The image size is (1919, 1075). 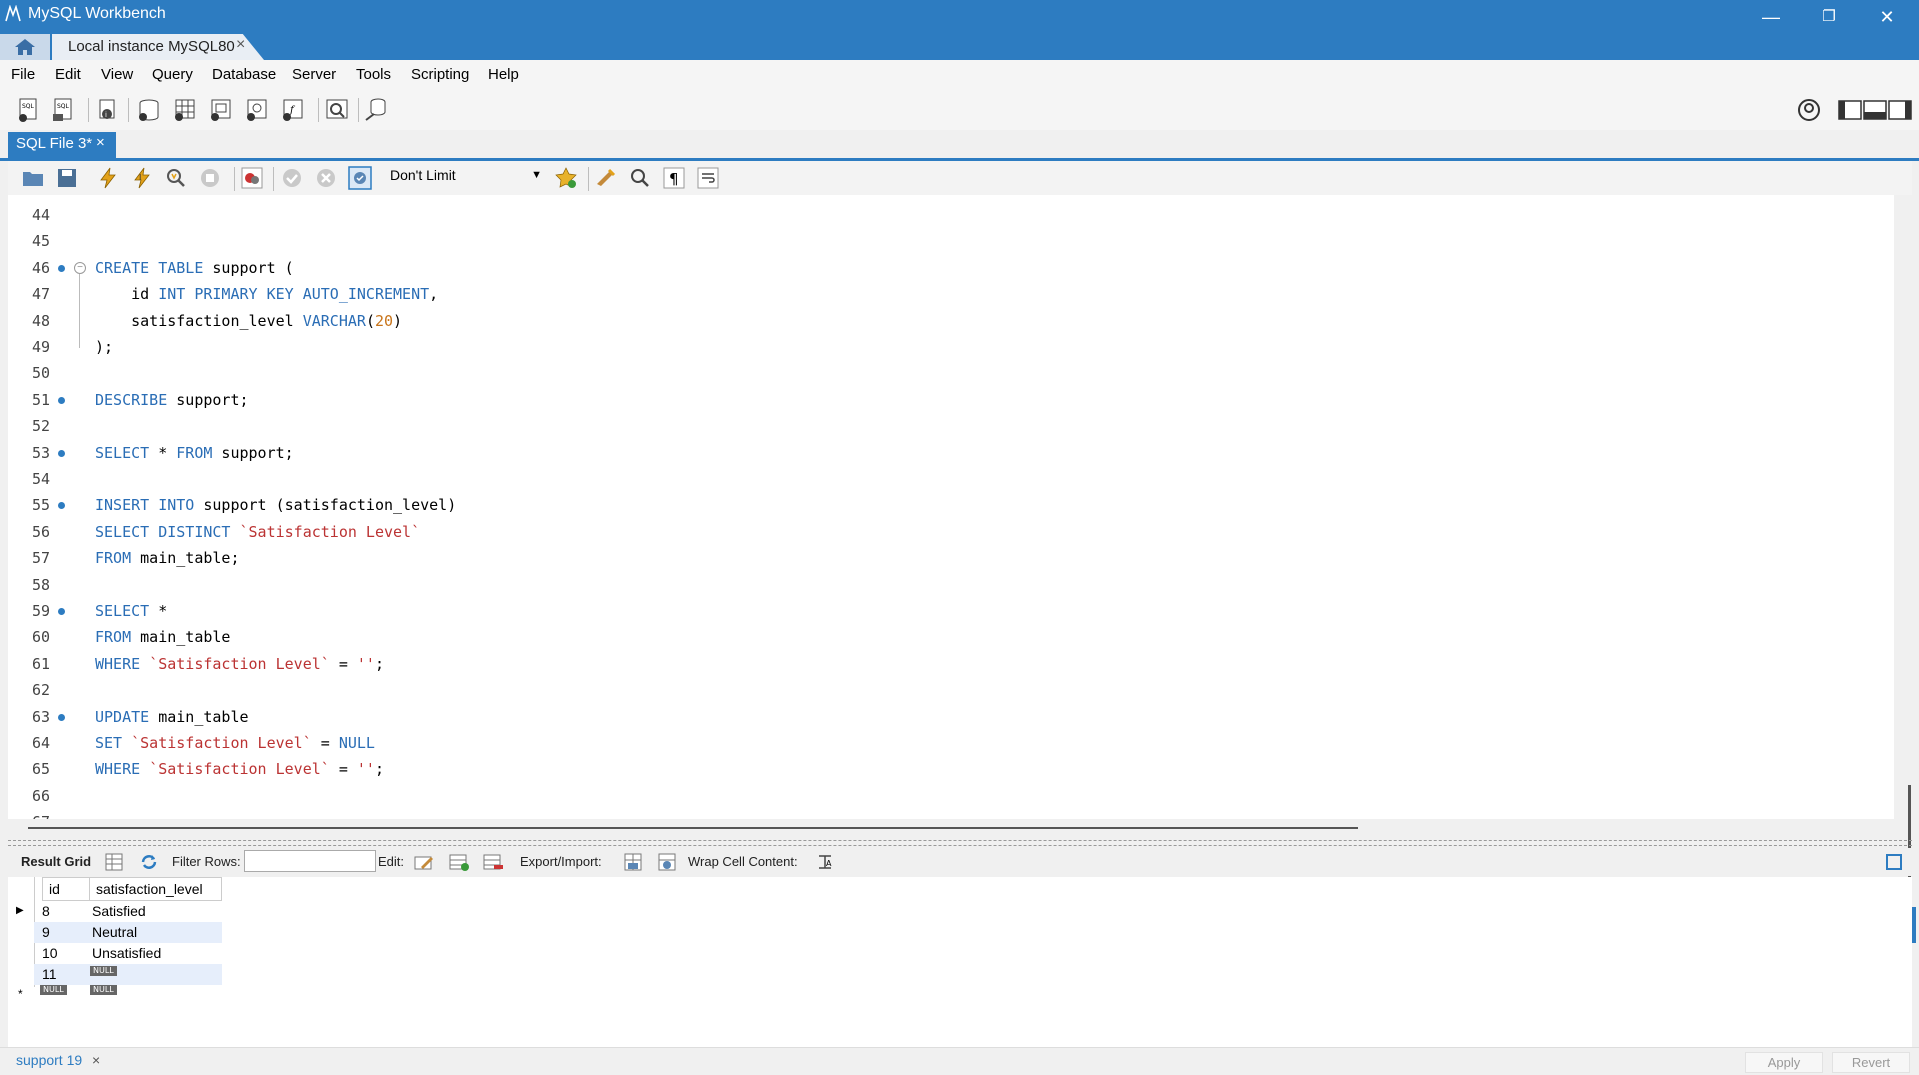 What do you see at coordinates (674, 178) in the screenshot?
I see `invisible-chars-icon: ¶` at bounding box center [674, 178].